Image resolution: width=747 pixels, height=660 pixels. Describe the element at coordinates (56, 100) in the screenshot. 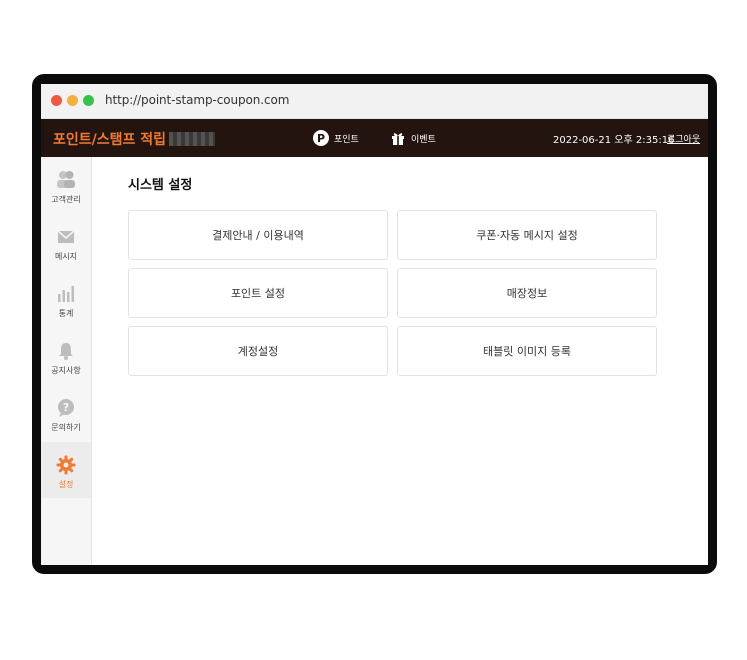

I see `close-window-button` at that location.